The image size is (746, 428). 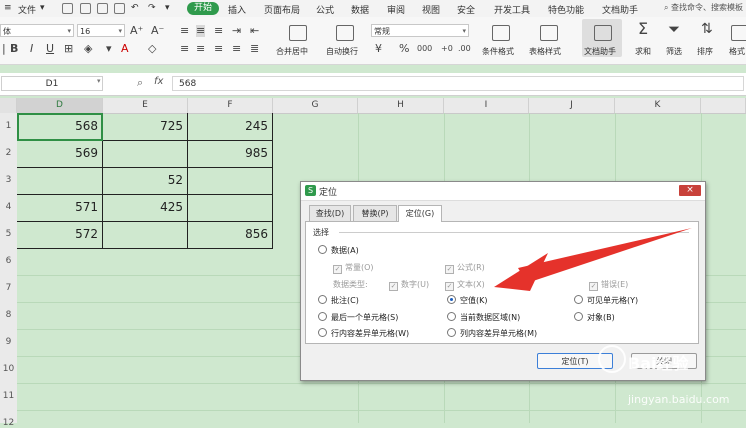 What do you see at coordinates (27, 9) in the screenshot?
I see `menu-file: 文件` at bounding box center [27, 9].